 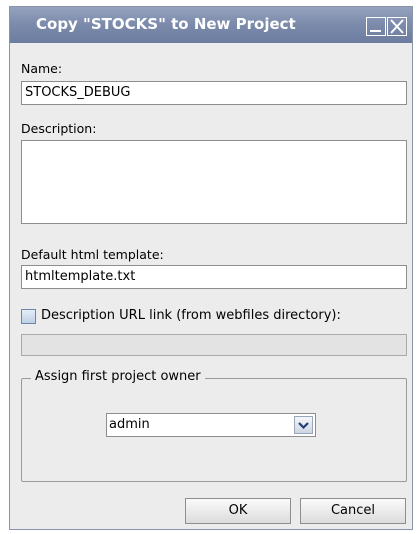 I want to click on owner-group-legend: Assign first project owner, so click(x=118, y=376).